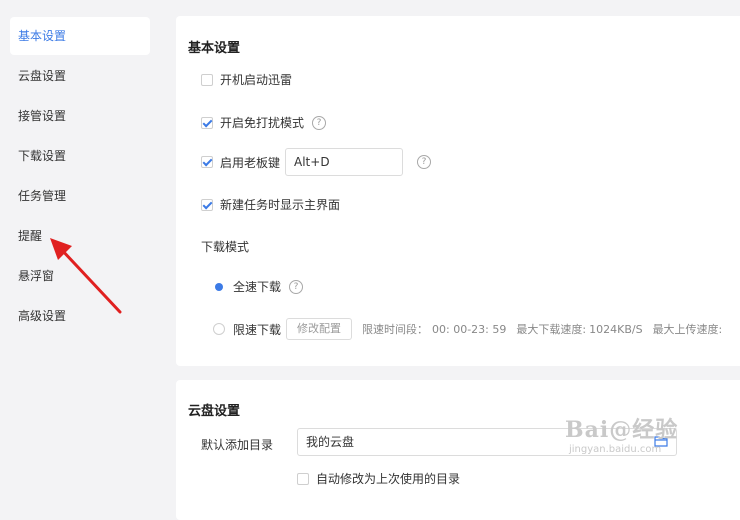 Image resolution: width=740 pixels, height=520 pixels. I want to click on autostart-option: 开机启动迅雷, so click(246, 79).